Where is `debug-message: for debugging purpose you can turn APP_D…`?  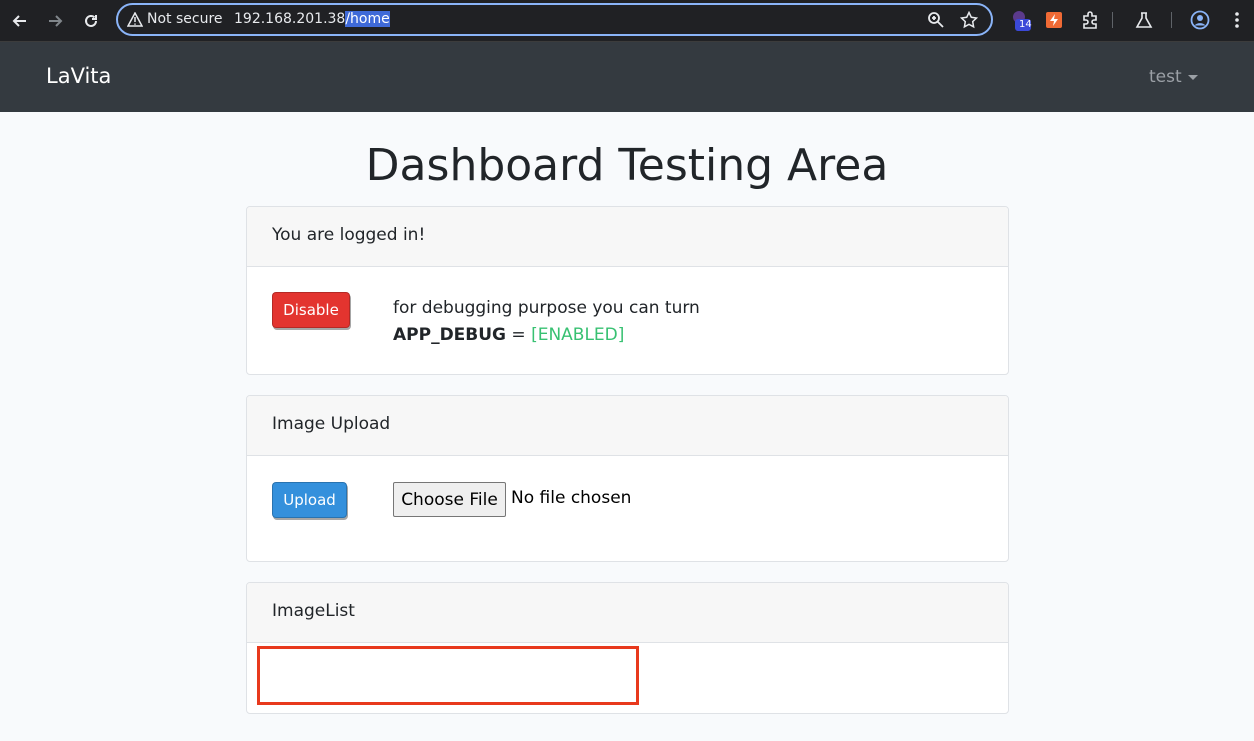
debug-message: for debugging purpose you can turn APP_D… is located at coordinates (546, 322).